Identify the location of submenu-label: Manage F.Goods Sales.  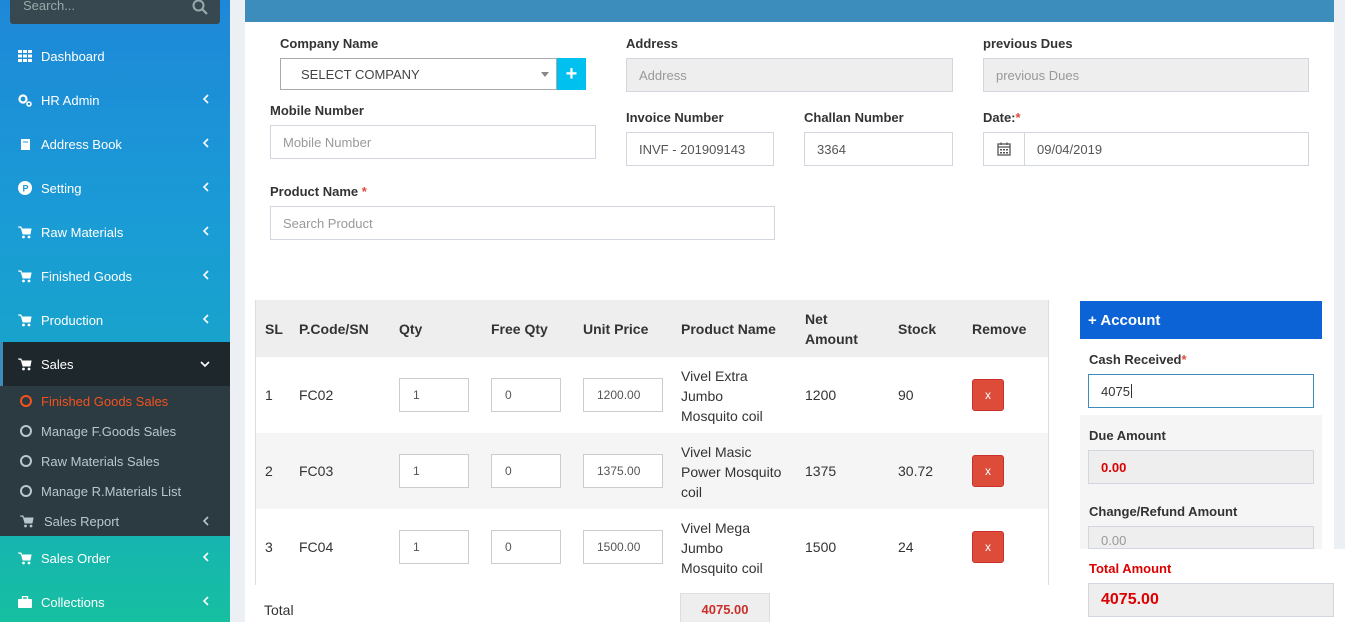
(109, 431).